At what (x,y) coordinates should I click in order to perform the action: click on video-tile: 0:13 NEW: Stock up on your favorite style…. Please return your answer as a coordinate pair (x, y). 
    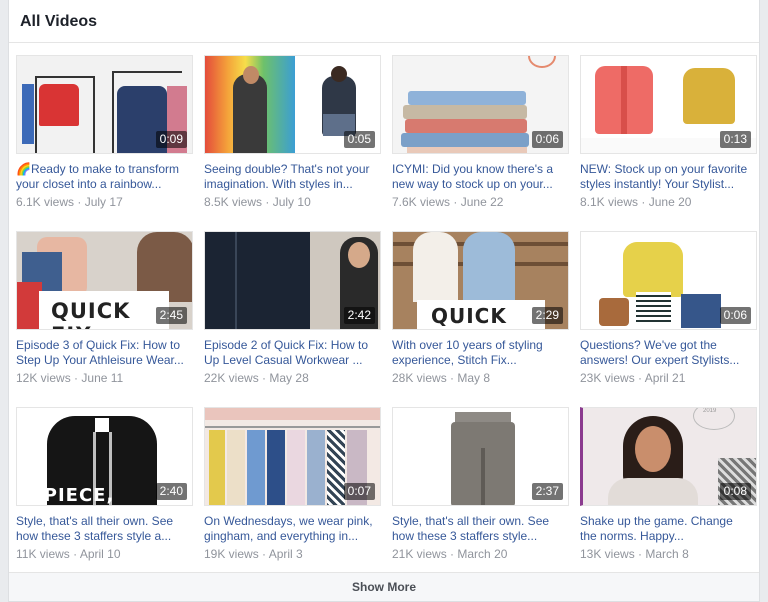
    Looking at the image, I should click on (668, 132).